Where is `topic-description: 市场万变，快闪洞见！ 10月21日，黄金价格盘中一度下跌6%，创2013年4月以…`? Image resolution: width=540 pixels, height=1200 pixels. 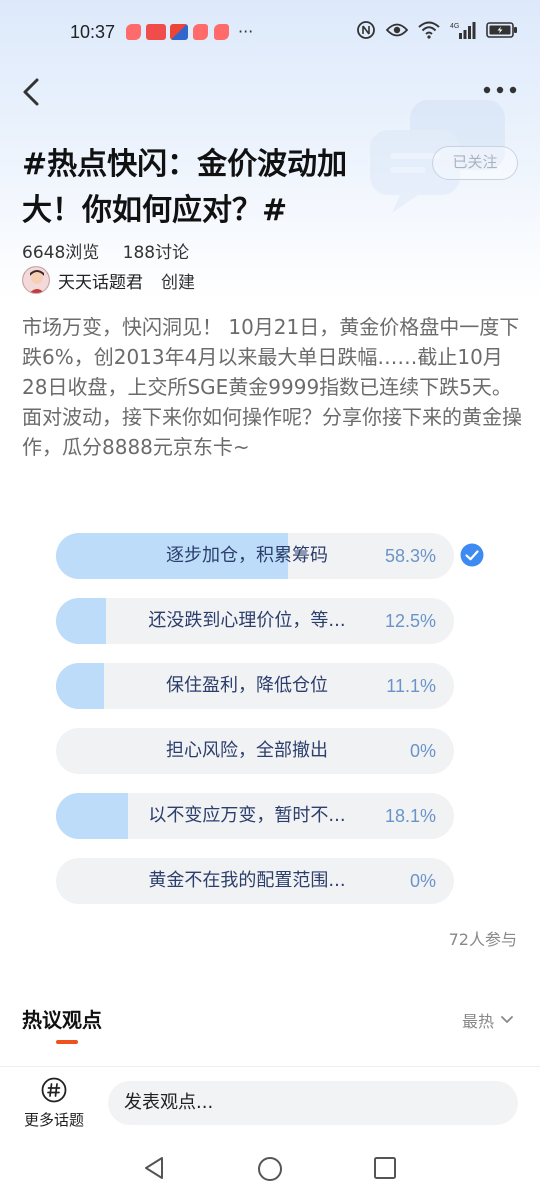 topic-description: 市场万变，快闪洞见！ 10月21日，黄金价格盘中一度下跌6%，创2013年4月以… is located at coordinates (272, 387).